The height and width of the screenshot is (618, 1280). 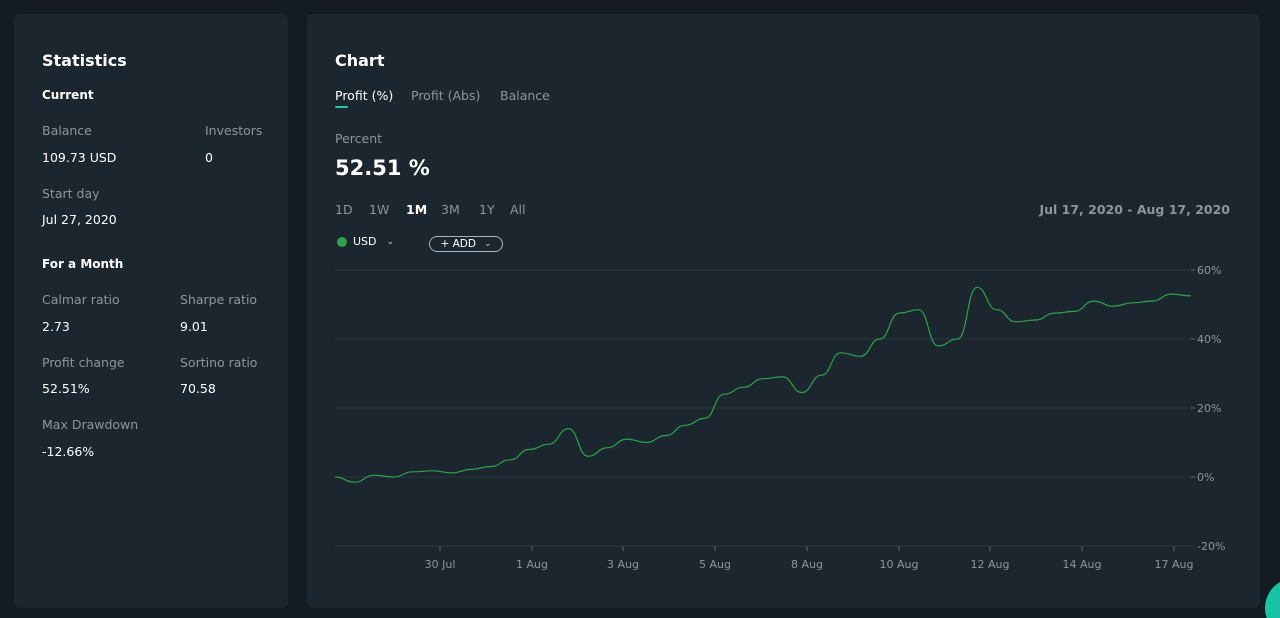 I want to click on x-tick-label: 30 Jul, so click(x=440, y=564).